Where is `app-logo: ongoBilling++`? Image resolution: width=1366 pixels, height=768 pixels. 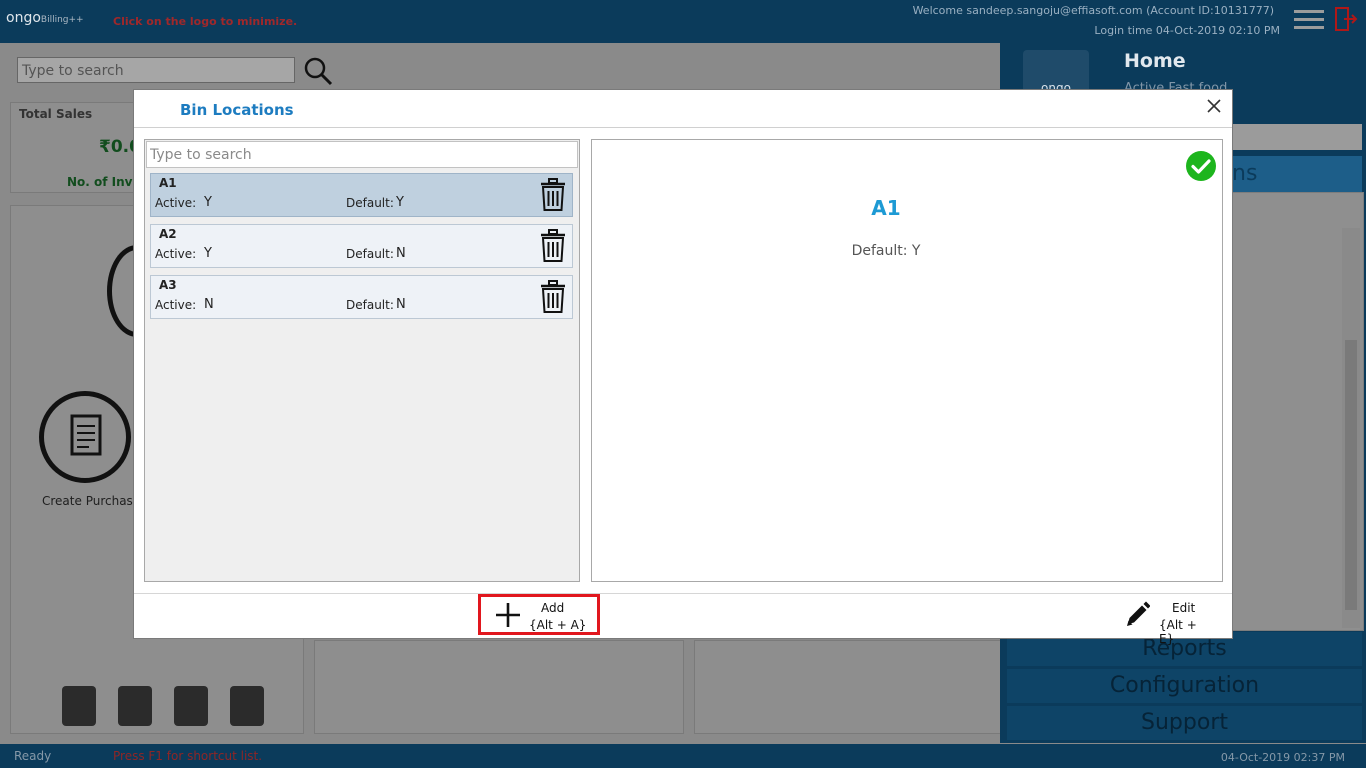 app-logo: ongoBilling++ is located at coordinates (45, 18).